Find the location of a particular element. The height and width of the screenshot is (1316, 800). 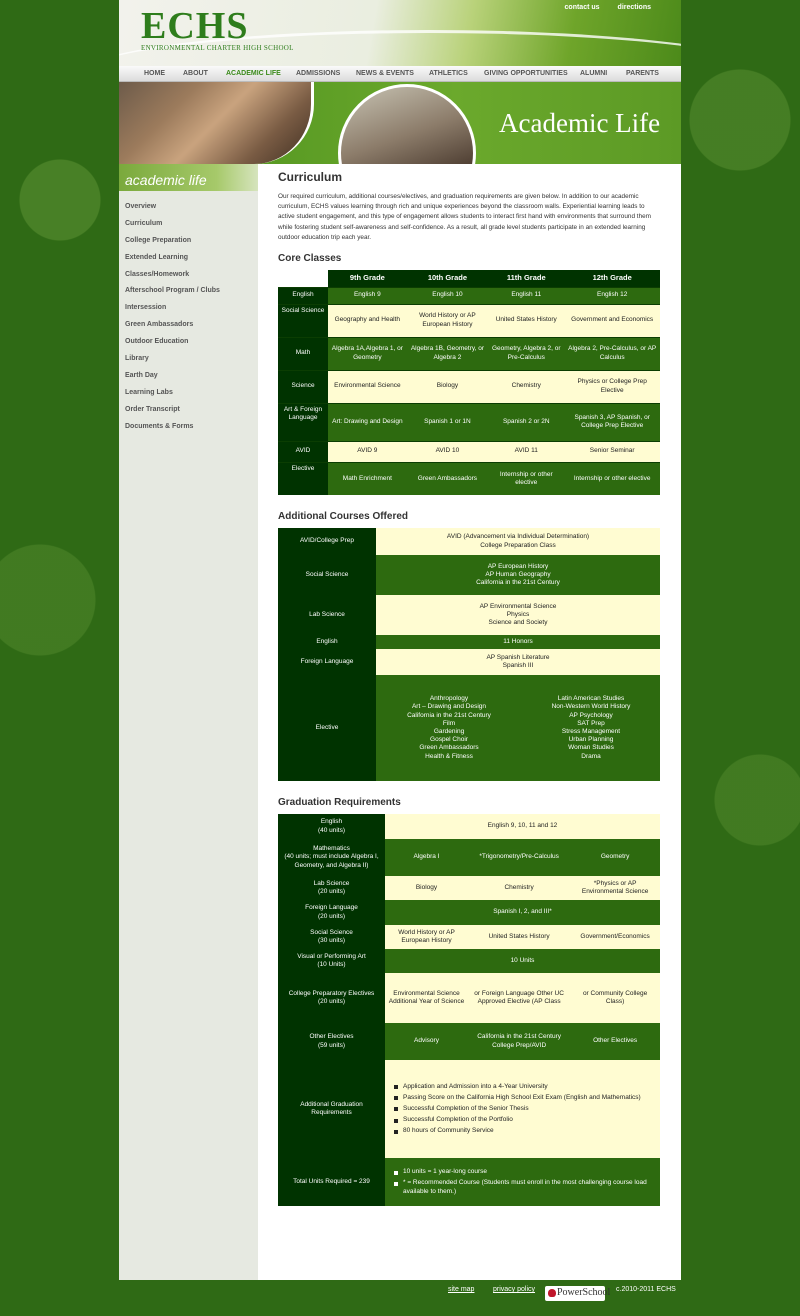

elective-item: Urban Planning is located at coordinates (591, 740).